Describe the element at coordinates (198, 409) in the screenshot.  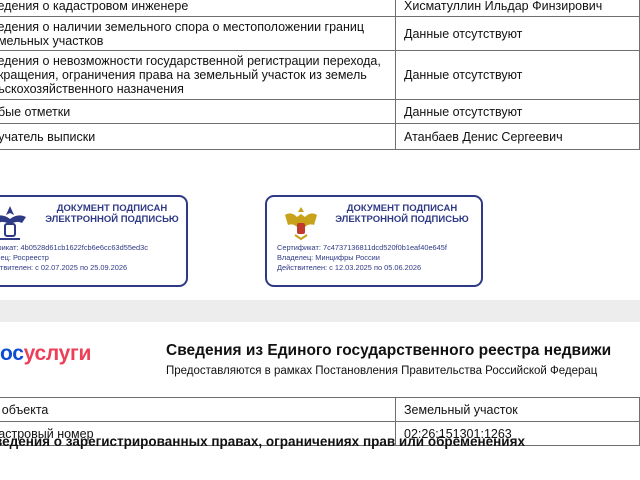
I see `row-label: д объекта` at that location.